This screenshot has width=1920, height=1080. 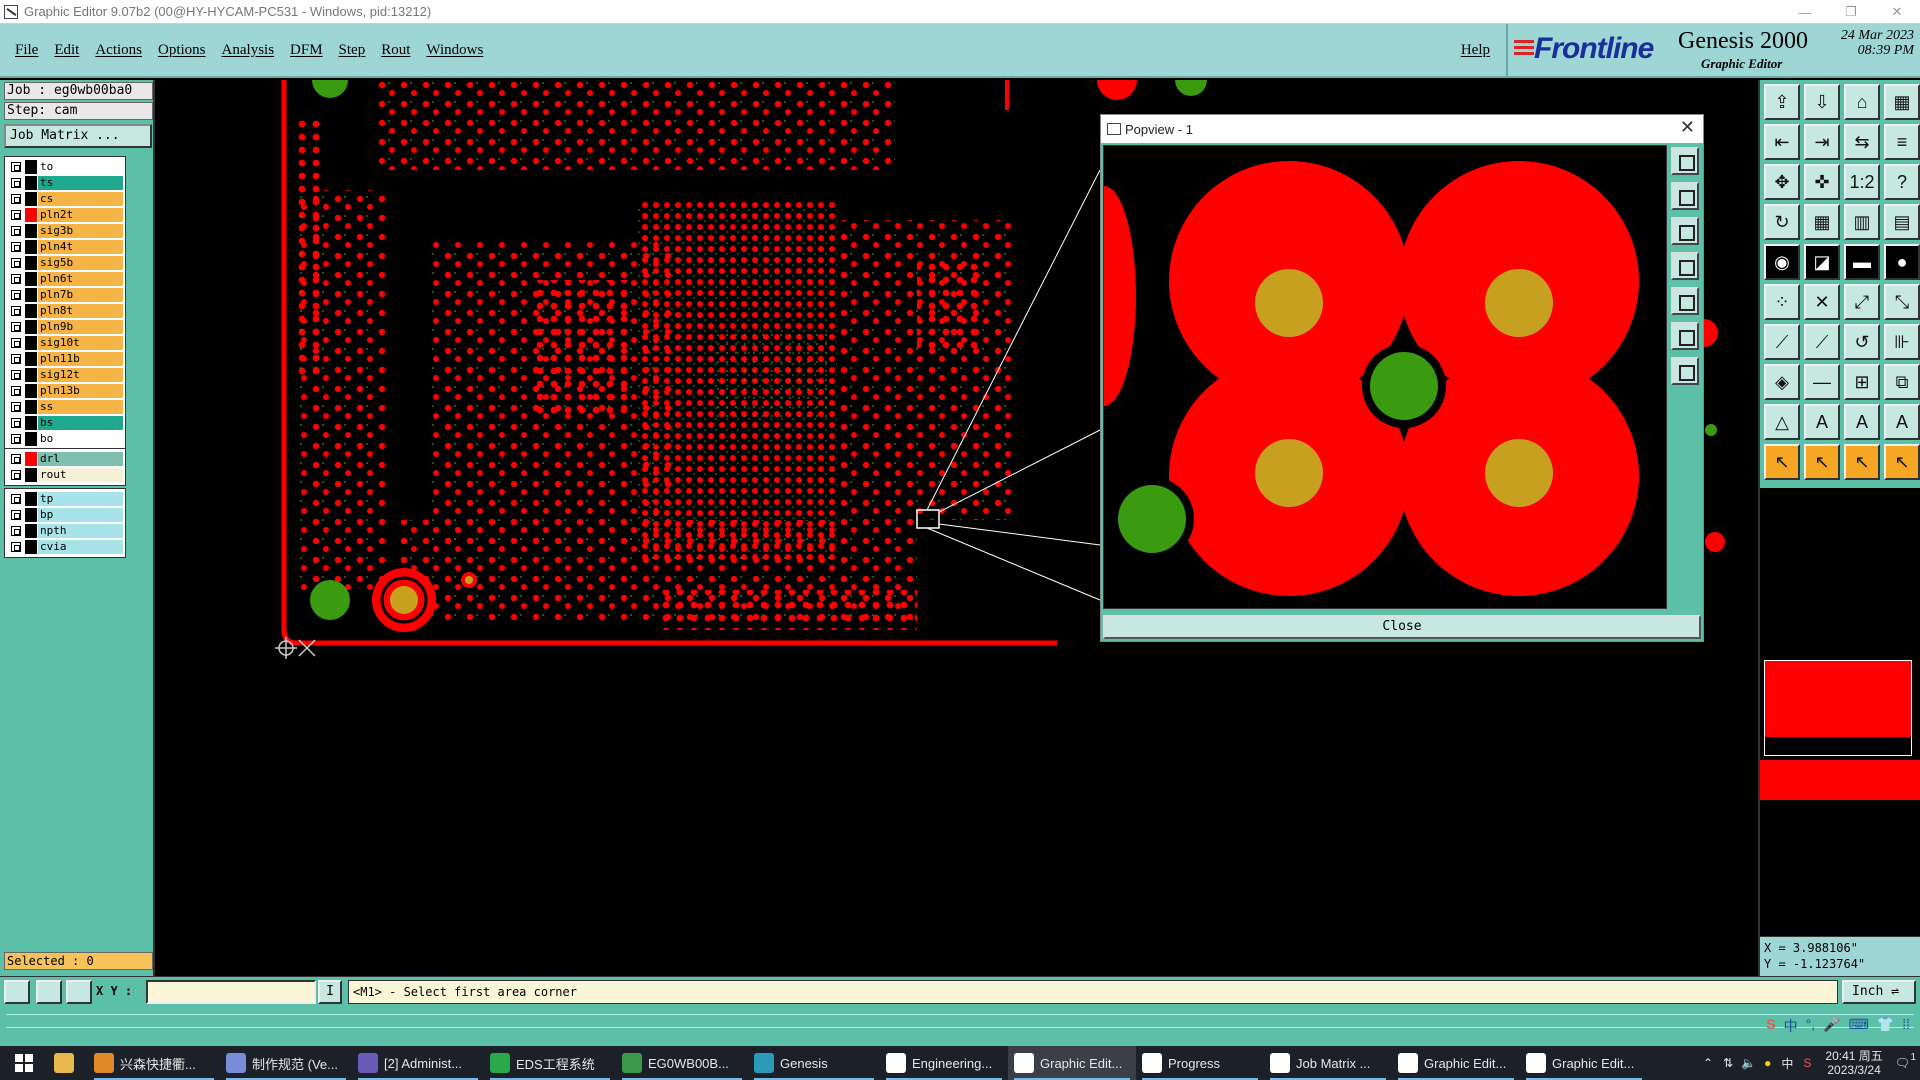 I want to click on layer-name: ss, so click(x=80, y=407).